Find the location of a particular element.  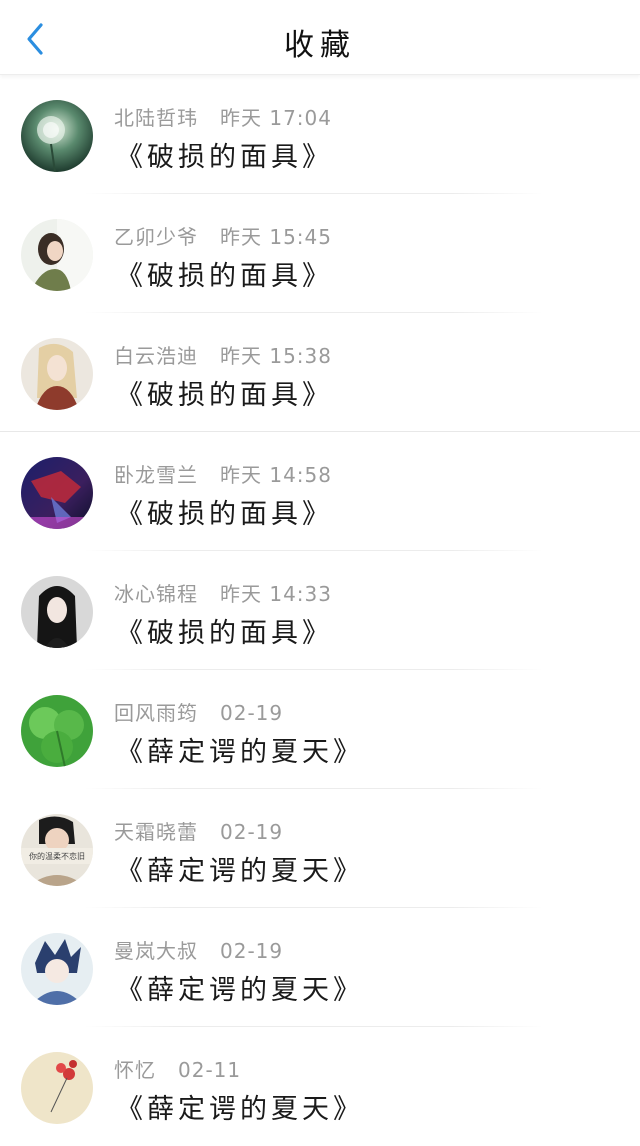

list-item: 乙卯少爷 昨天 15:45 《破损的面具》 is located at coordinates (320, 253).